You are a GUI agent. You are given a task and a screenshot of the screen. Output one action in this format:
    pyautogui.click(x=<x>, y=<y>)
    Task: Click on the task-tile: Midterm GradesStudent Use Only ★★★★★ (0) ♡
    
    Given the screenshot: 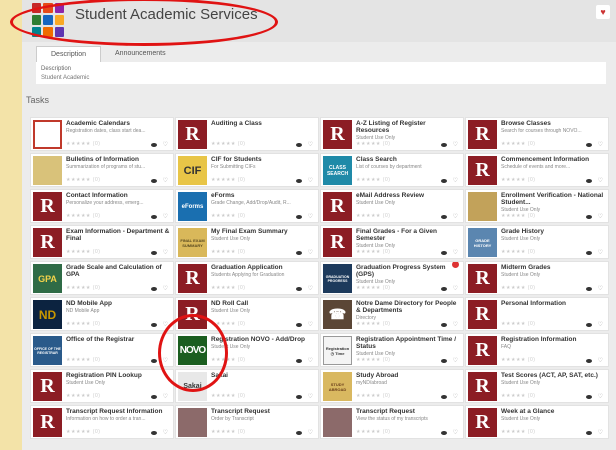 What is the action you would take?
    pyautogui.click(x=537, y=278)
    